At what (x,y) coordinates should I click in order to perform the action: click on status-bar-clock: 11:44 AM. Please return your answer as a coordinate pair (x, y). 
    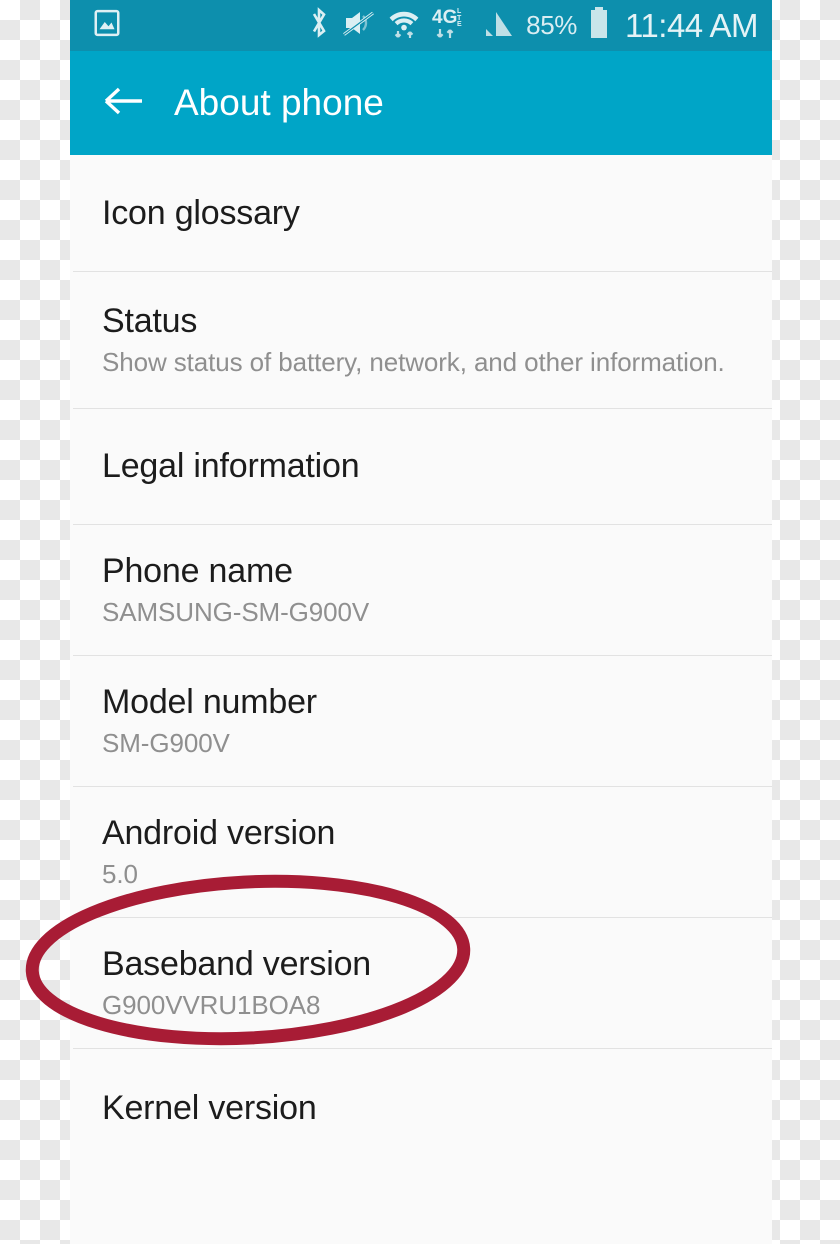
    Looking at the image, I should click on (691, 25).